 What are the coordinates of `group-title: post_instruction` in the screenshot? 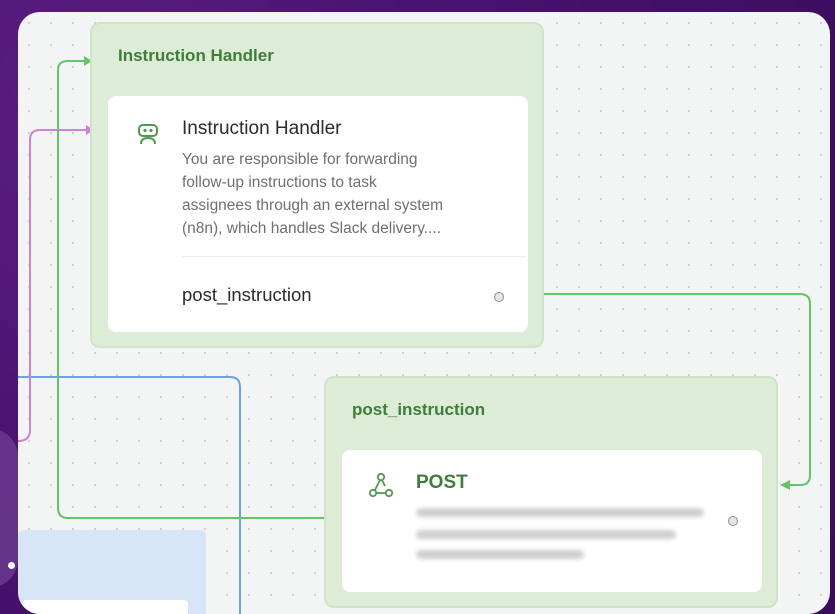 It's located at (419, 409).